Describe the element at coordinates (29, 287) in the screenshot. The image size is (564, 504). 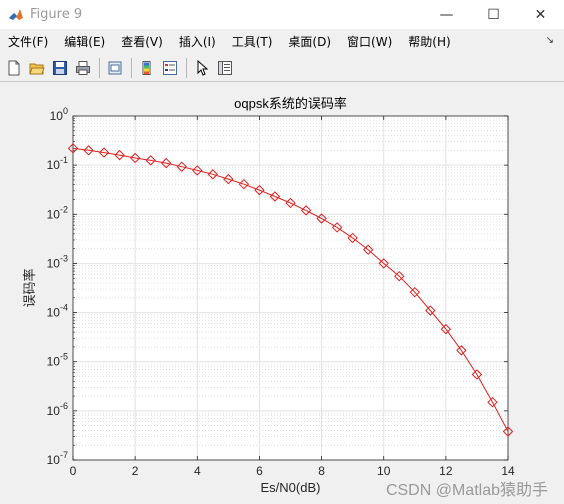
I see `y-axis-label: 误码率` at that location.